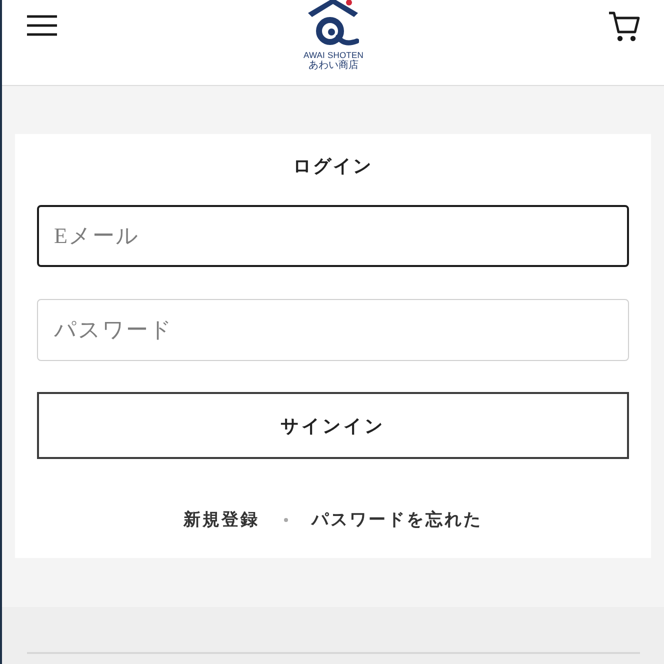 Image resolution: width=664 pixels, height=664 pixels. Describe the element at coordinates (333, 65) in the screenshot. I see `brand-subtitle: あわい商店` at that location.